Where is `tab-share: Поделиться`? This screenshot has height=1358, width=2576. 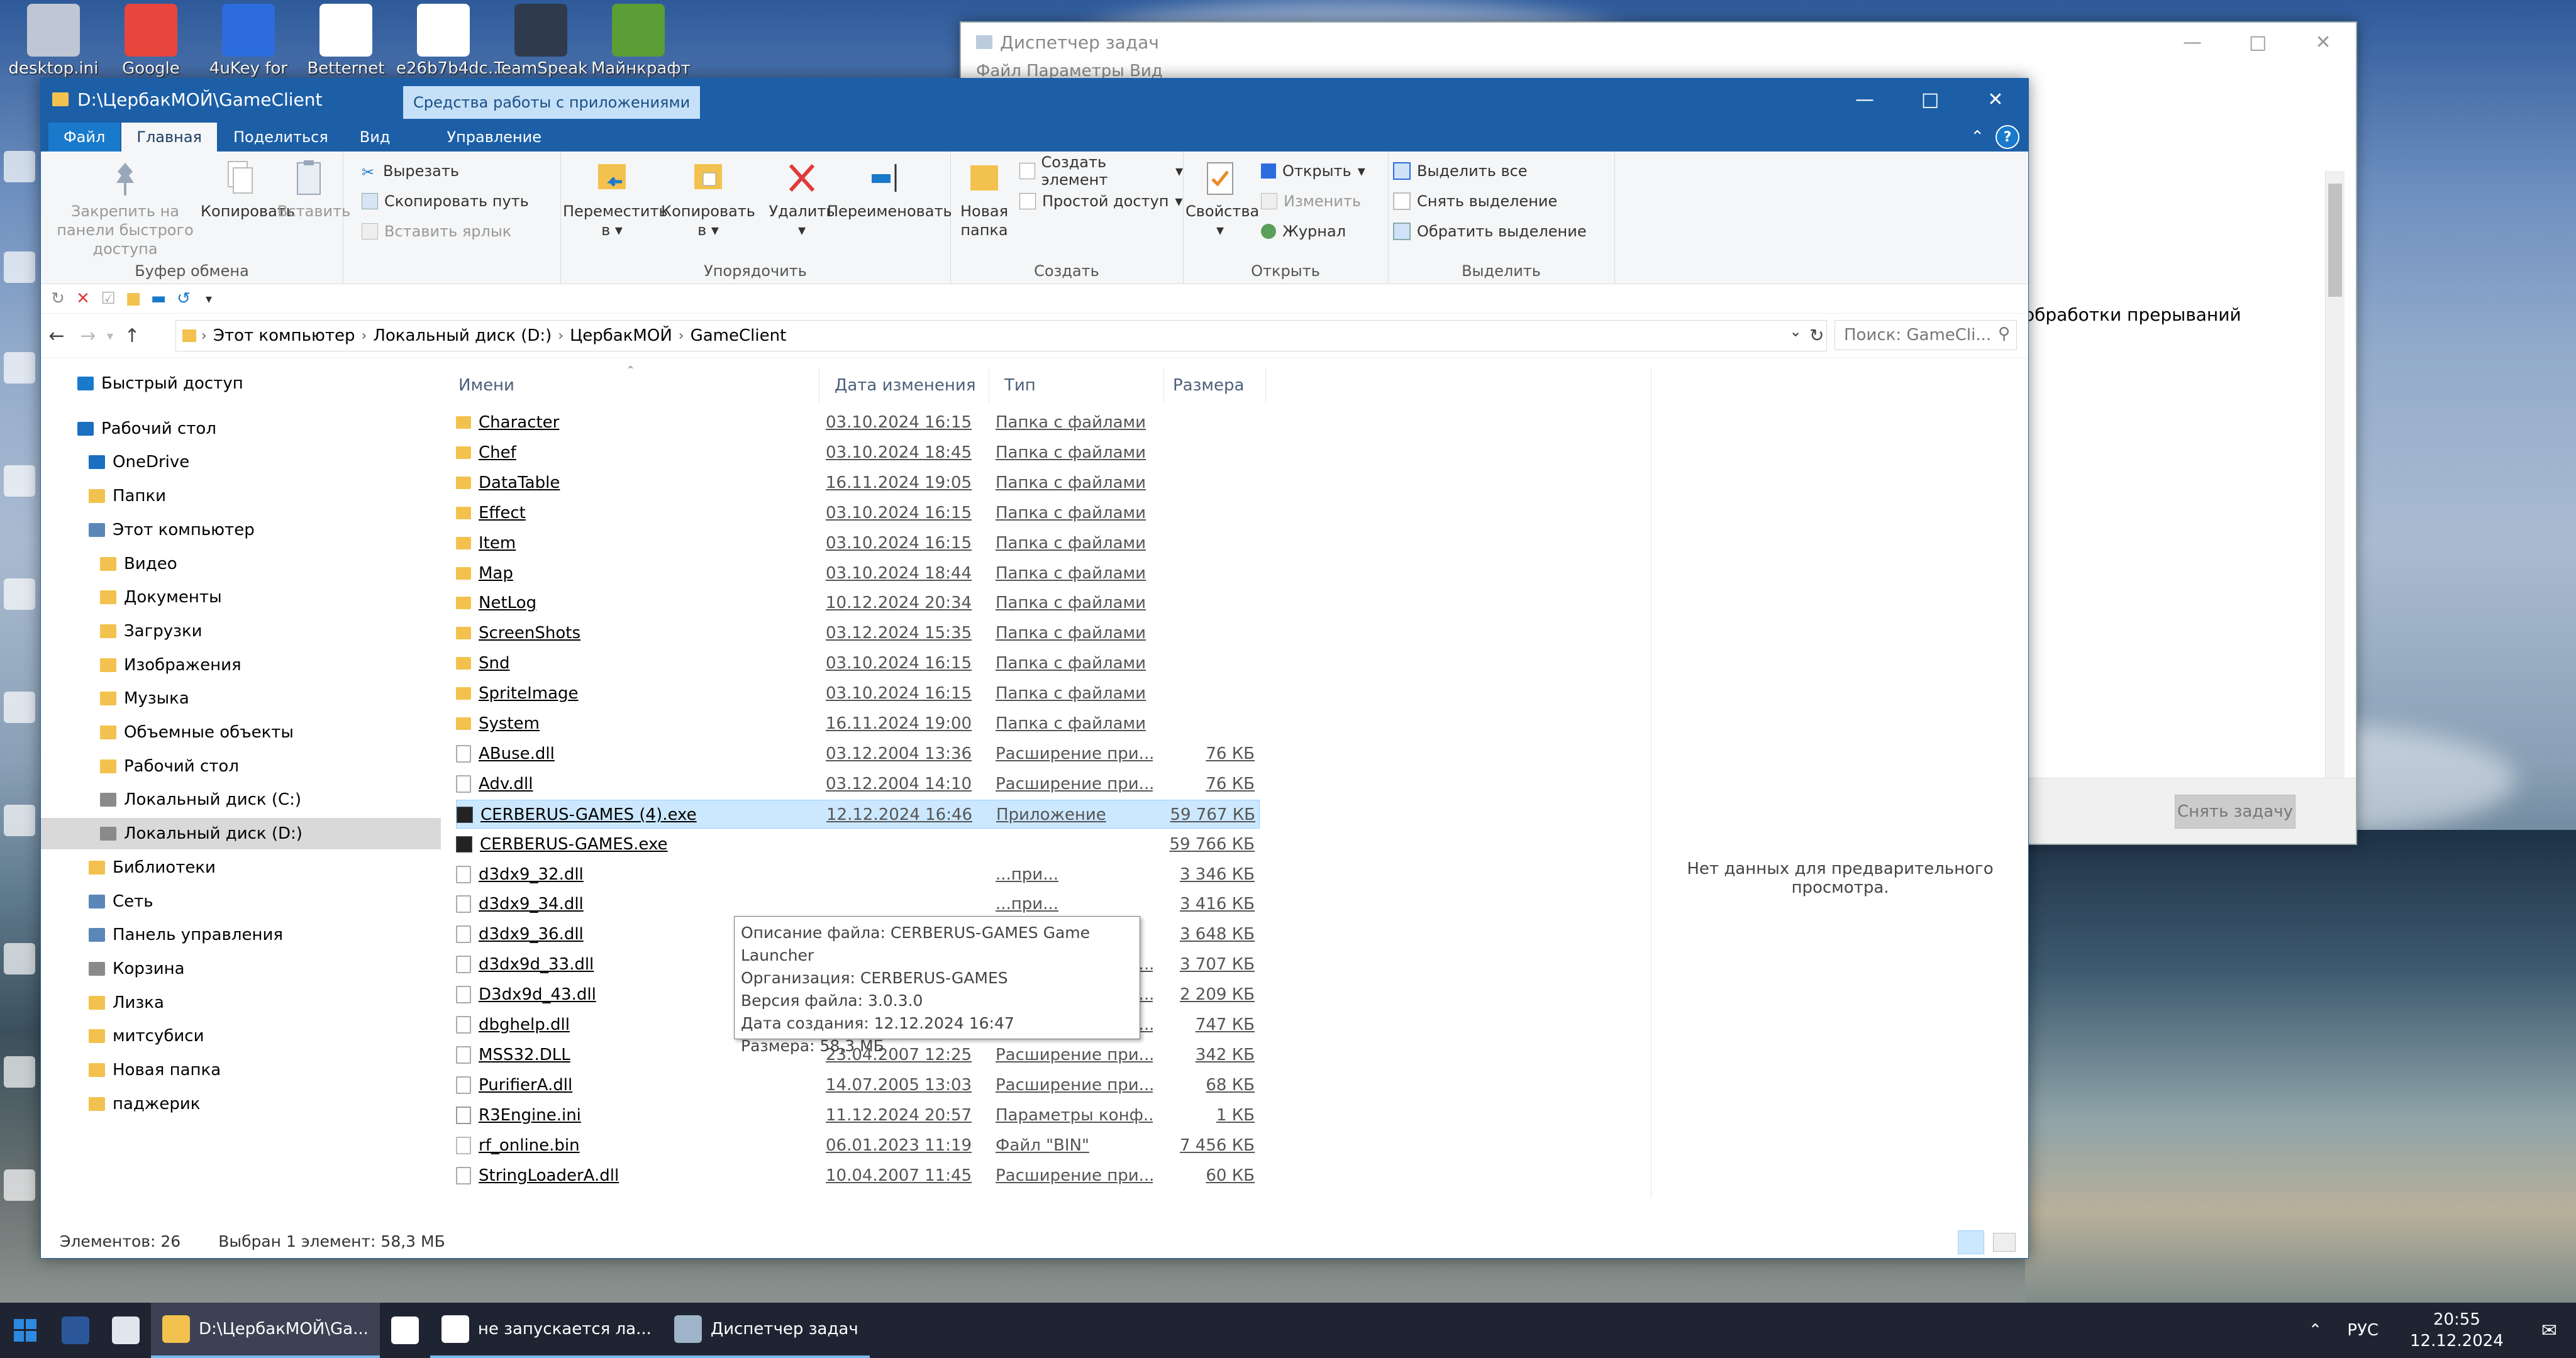 tab-share: Поделиться is located at coordinates (280, 137).